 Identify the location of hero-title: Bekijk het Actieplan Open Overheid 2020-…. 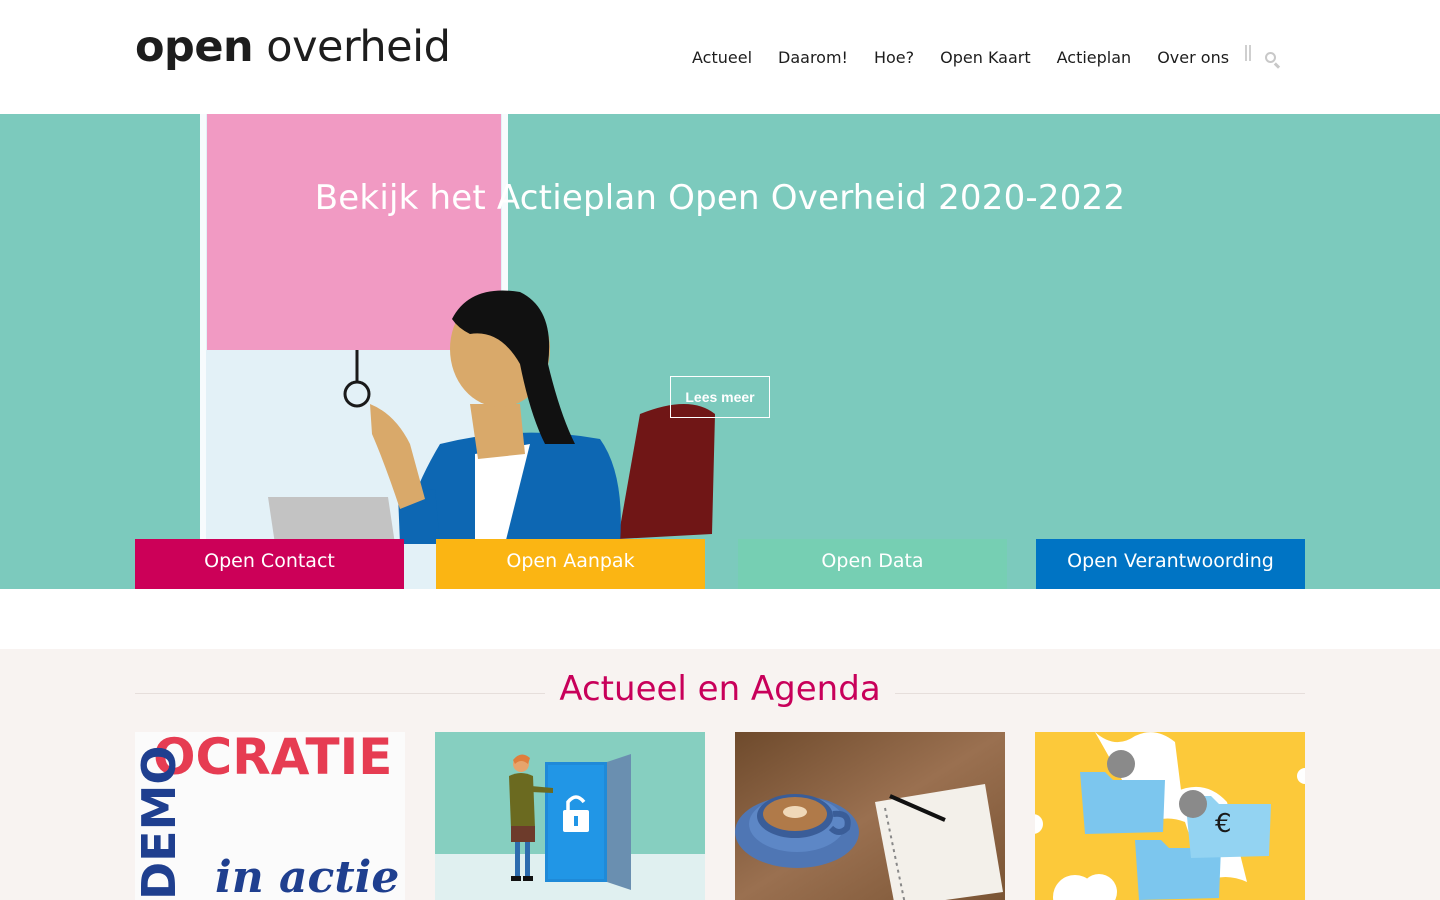
(720, 198).